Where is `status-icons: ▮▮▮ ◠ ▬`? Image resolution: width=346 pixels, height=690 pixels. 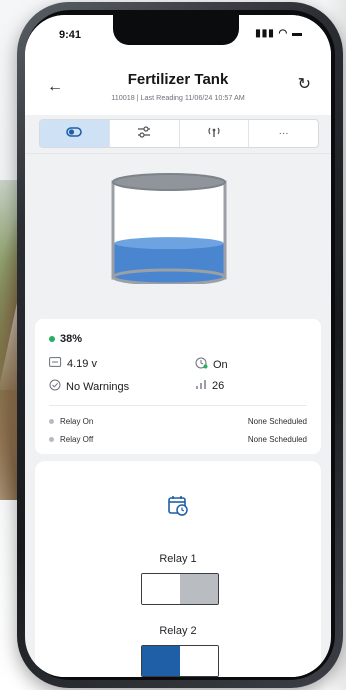
status-icons: ▮▮▮ ◠ ▬ is located at coordinates (279, 33).